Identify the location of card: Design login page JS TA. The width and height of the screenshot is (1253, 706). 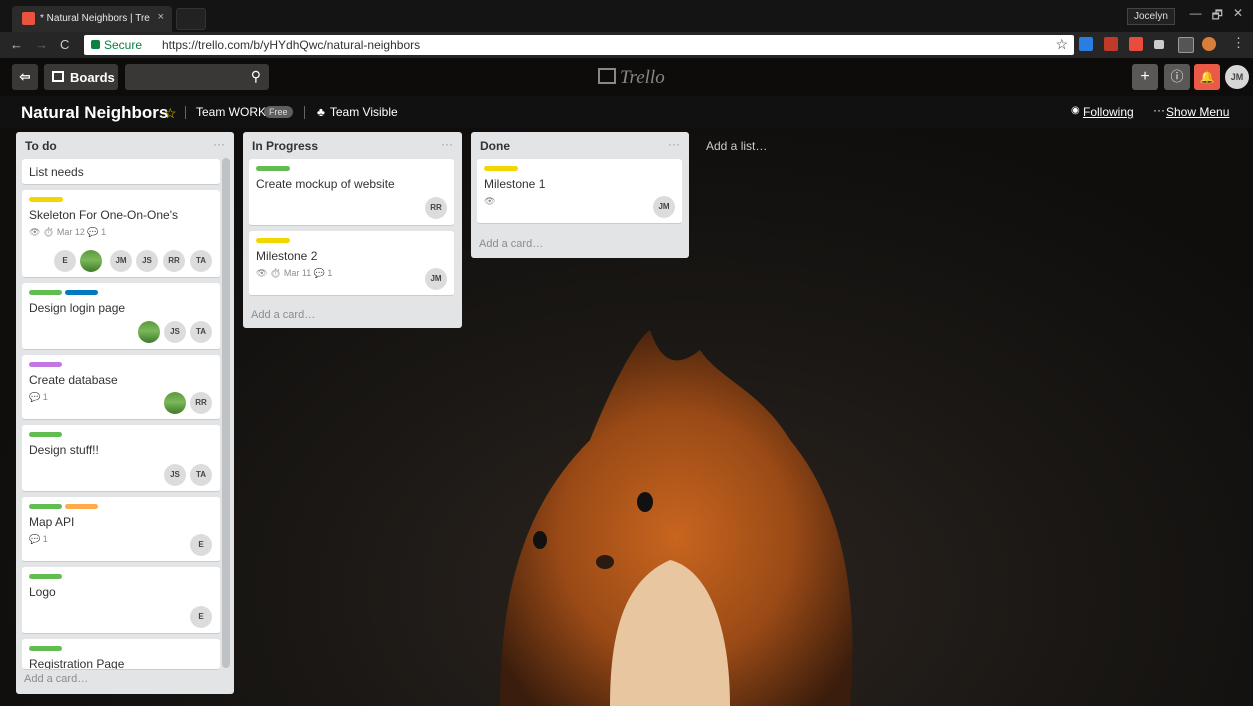
(121, 316).